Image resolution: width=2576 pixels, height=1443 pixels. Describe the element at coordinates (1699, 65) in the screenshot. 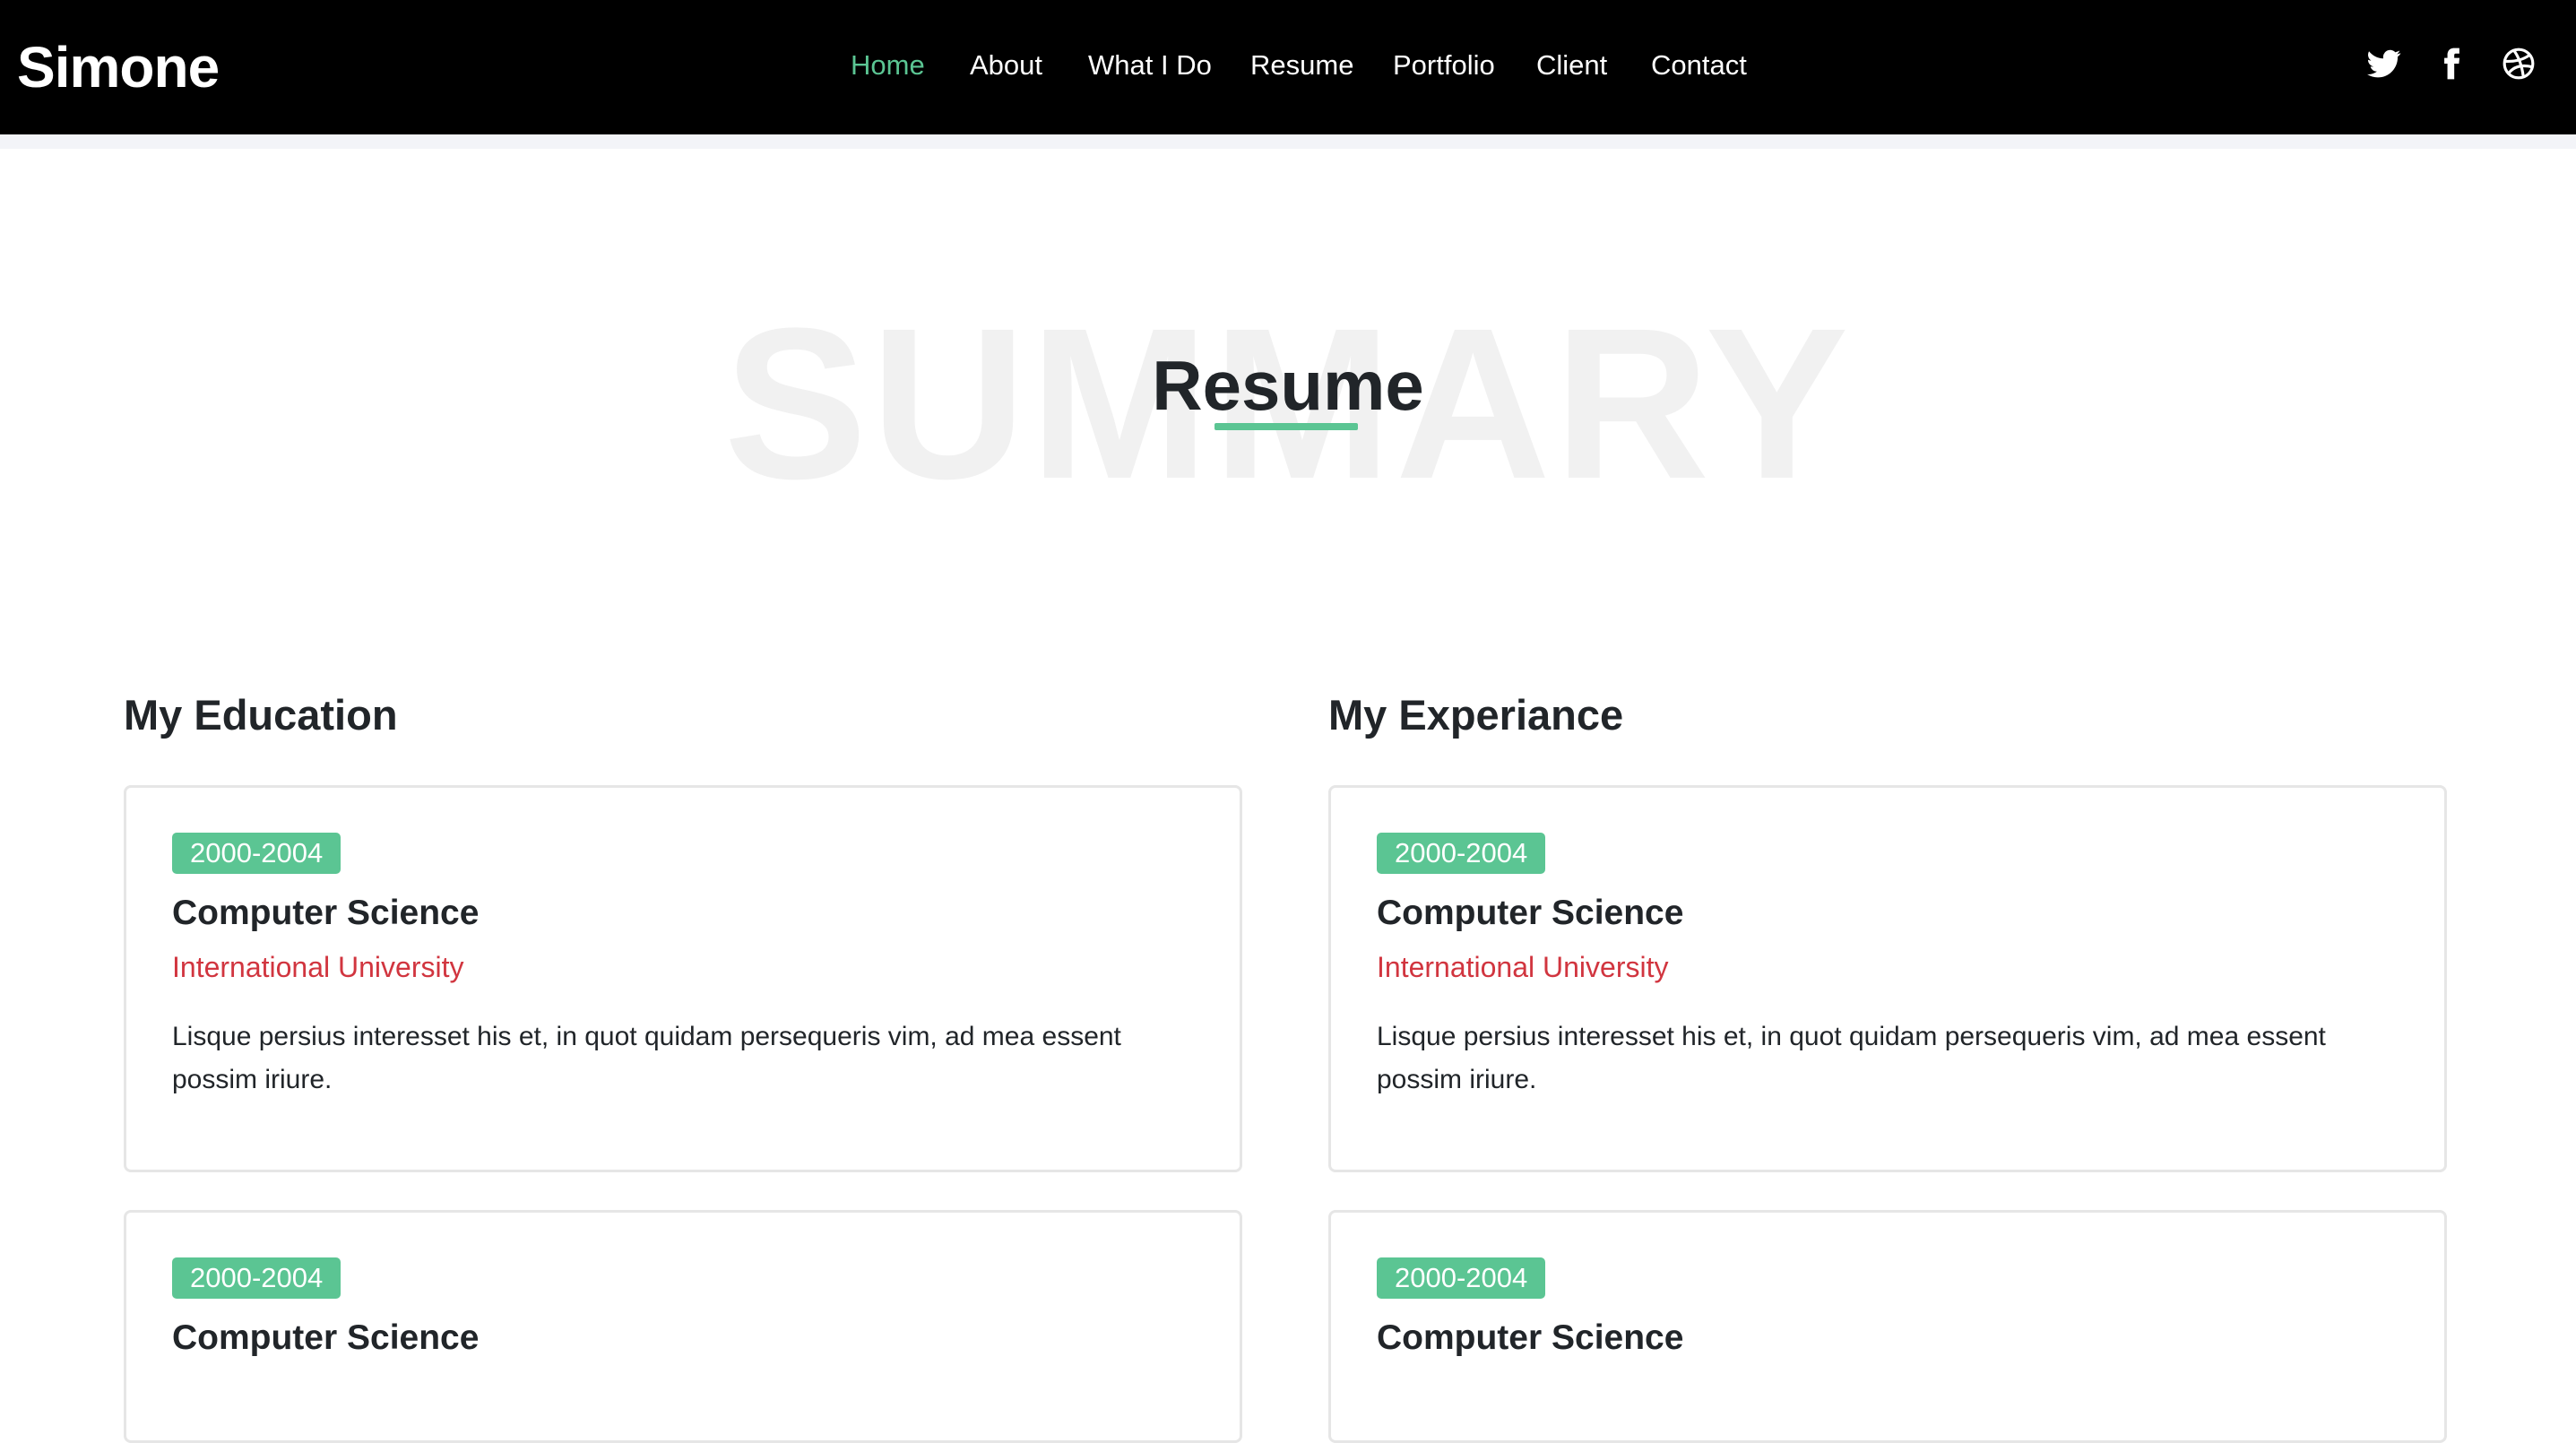

I see `nav-contact: Contact` at that location.